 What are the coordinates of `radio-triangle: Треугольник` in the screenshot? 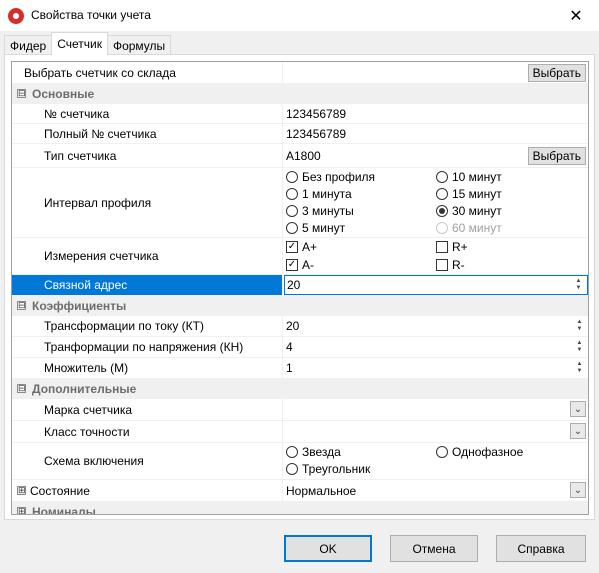 It's located at (328, 469).